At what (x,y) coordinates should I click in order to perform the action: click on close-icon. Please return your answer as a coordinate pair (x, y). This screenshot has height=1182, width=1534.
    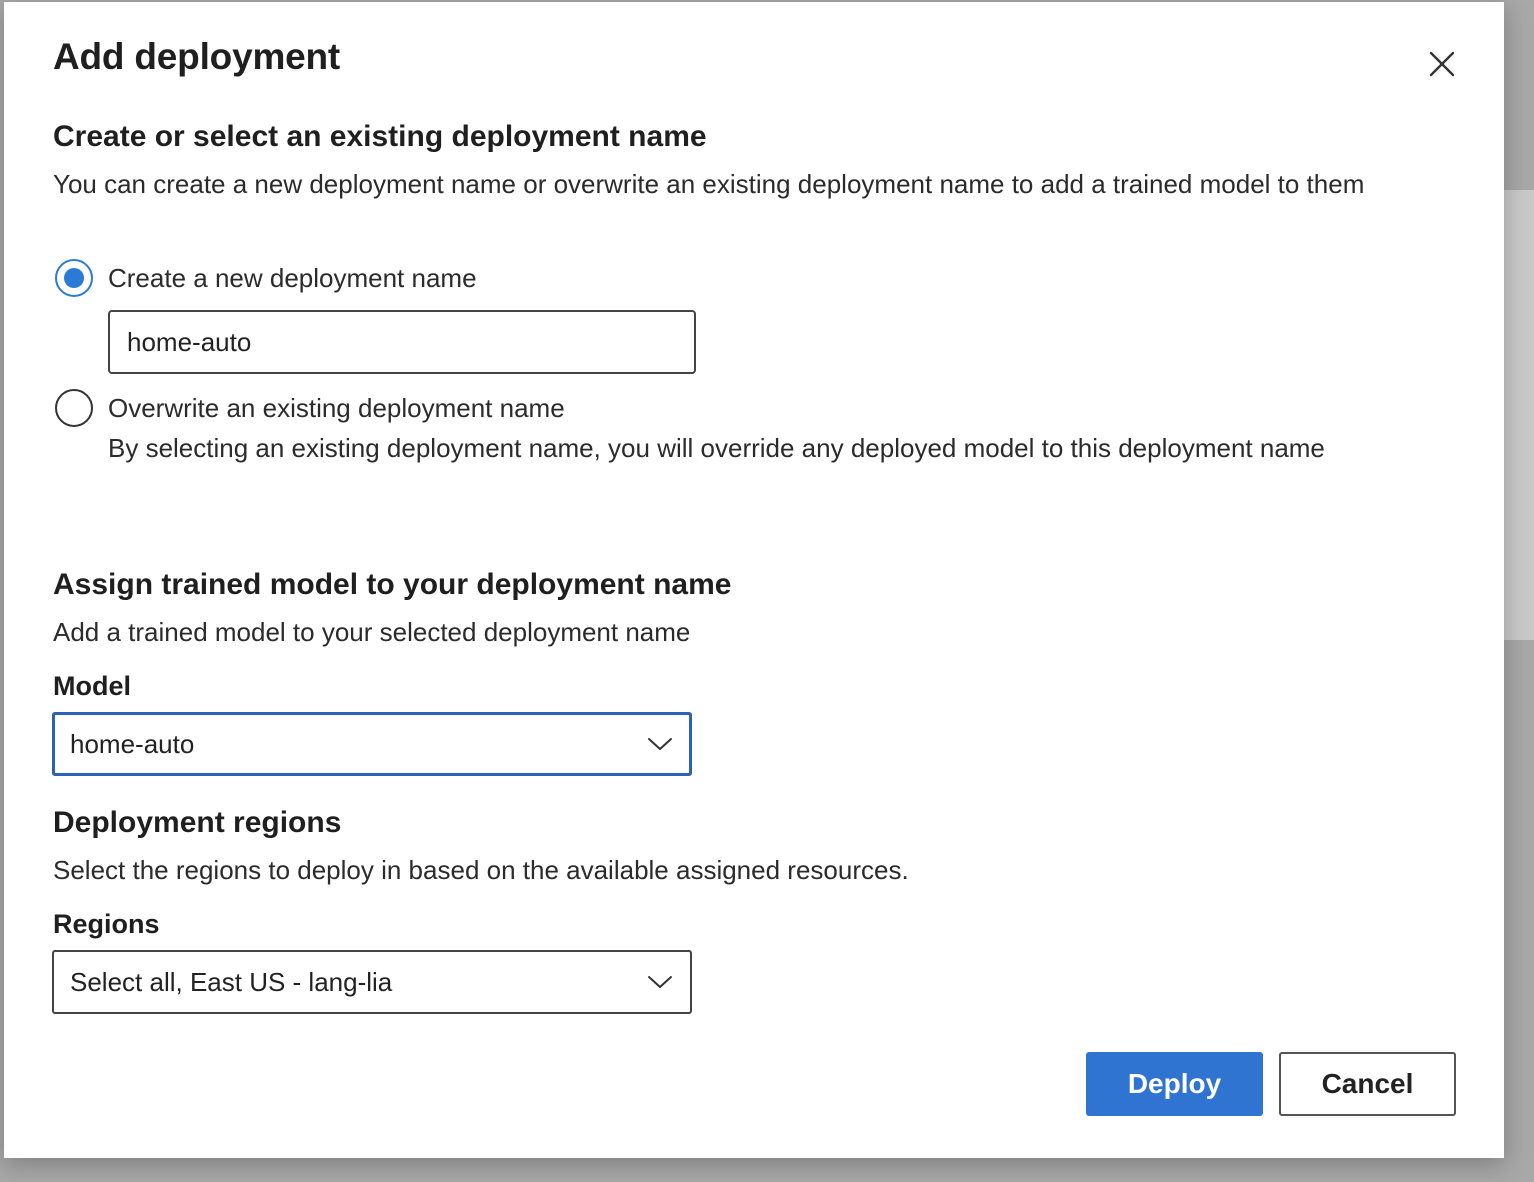
    Looking at the image, I should click on (1442, 64).